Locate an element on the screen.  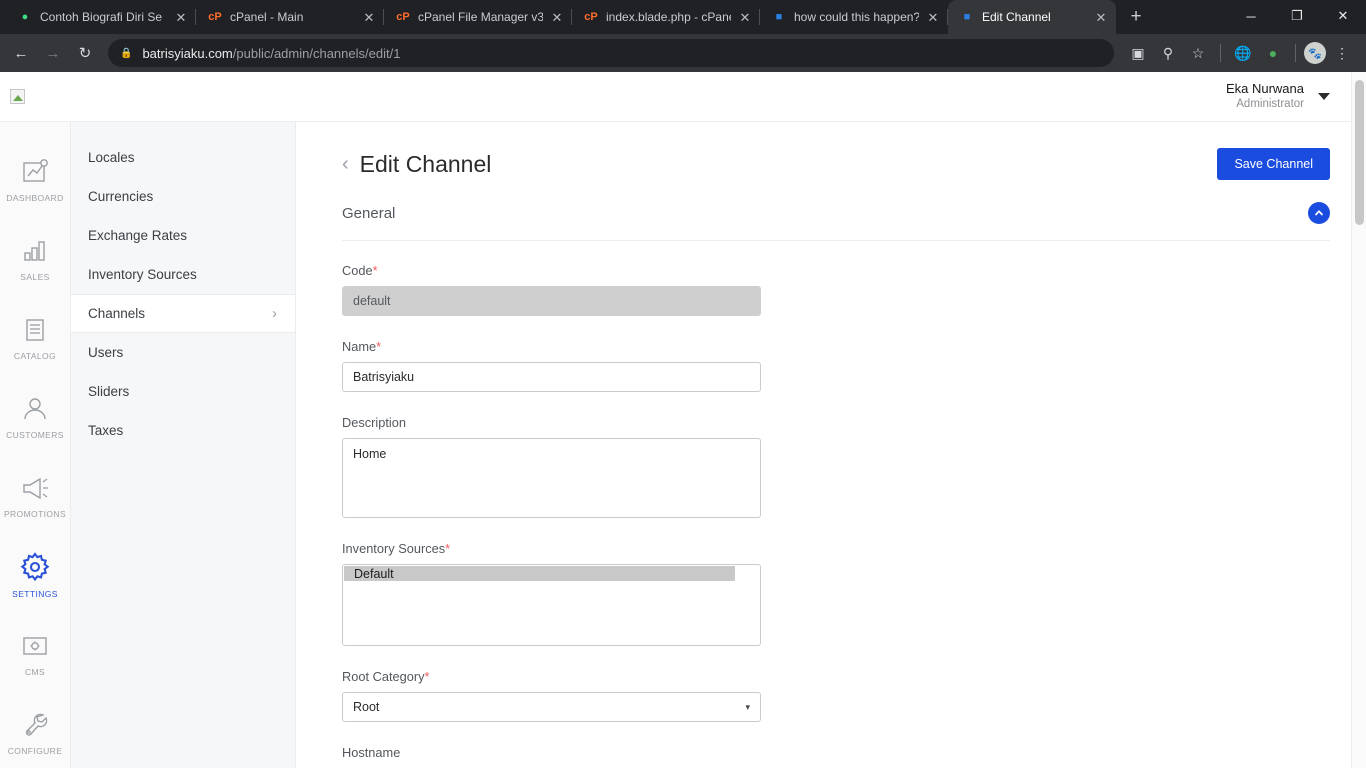
subnav-label: Exchange Rates is located at coordinates (138, 235).